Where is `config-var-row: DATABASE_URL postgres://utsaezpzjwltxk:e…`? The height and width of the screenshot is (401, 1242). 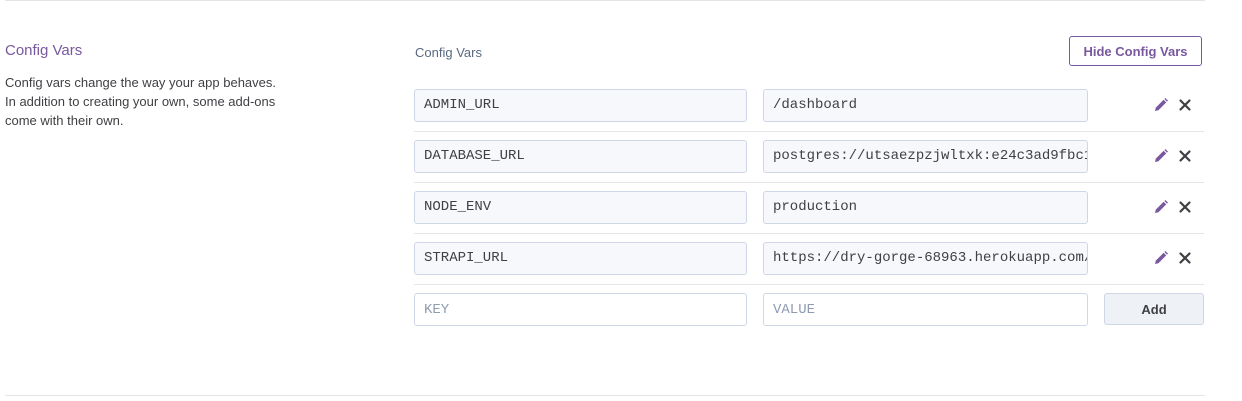
config-var-row: DATABASE_URL postgres://utsaezpzjwltxk:e… is located at coordinates (809, 157).